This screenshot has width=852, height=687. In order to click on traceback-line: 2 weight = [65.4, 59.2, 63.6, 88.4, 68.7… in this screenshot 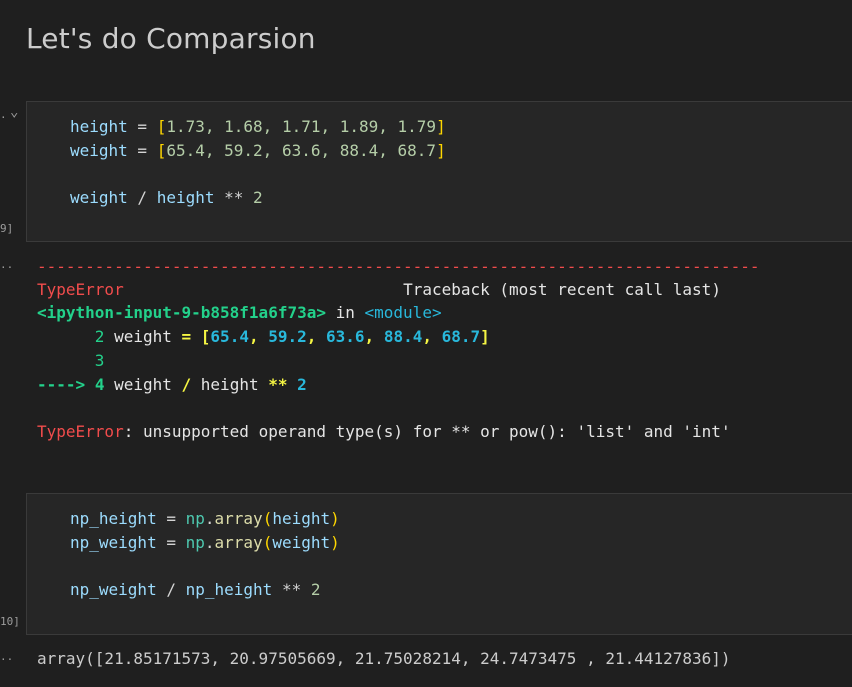, I will do `click(263, 337)`.